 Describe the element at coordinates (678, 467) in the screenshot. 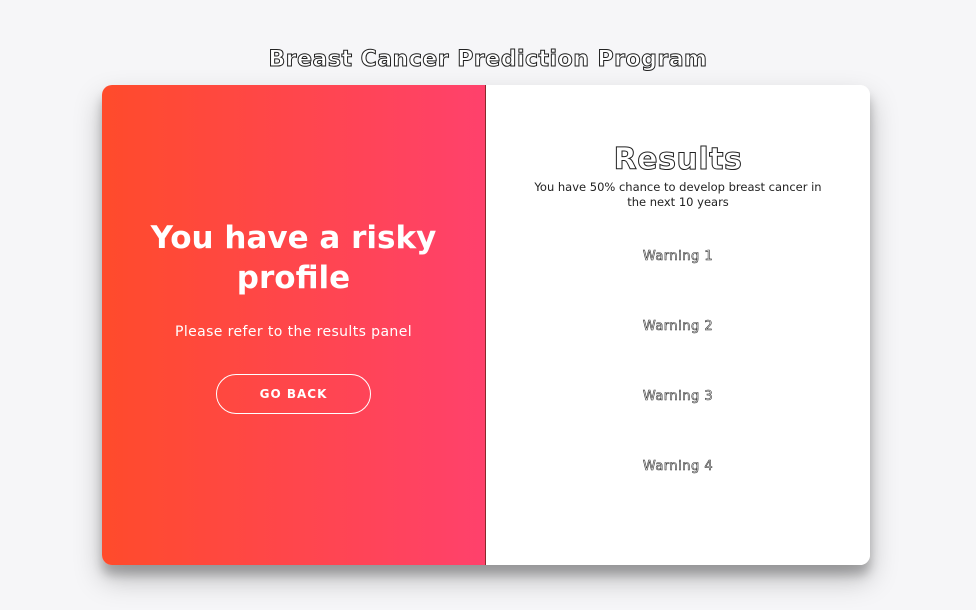

I see `warning-item-4: Warning 4` at that location.